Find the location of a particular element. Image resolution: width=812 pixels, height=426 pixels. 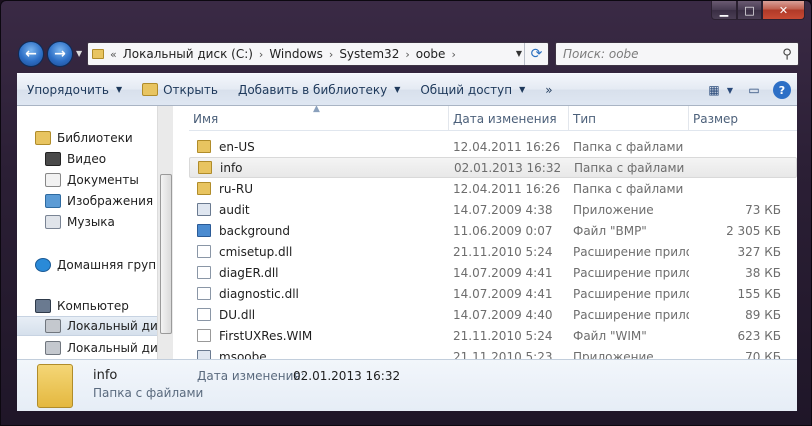

organize-button: Упорядочить ▼ is located at coordinates (74, 89).